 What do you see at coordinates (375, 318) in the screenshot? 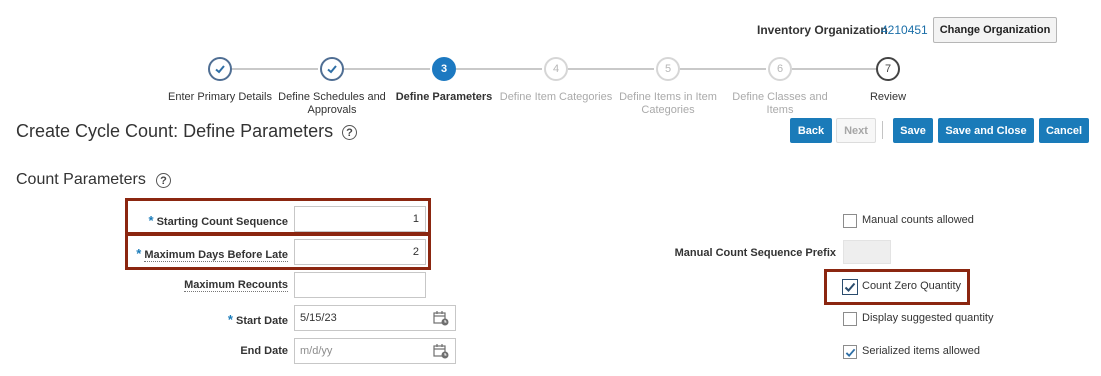
I see `start-date-input: 5/15/23` at bounding box center [375, 318].